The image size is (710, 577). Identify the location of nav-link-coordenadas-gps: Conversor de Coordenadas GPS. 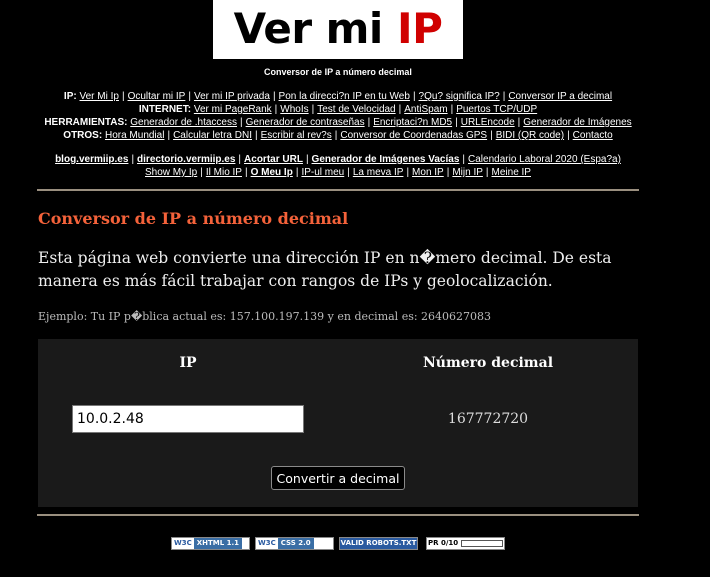
(413, 135).